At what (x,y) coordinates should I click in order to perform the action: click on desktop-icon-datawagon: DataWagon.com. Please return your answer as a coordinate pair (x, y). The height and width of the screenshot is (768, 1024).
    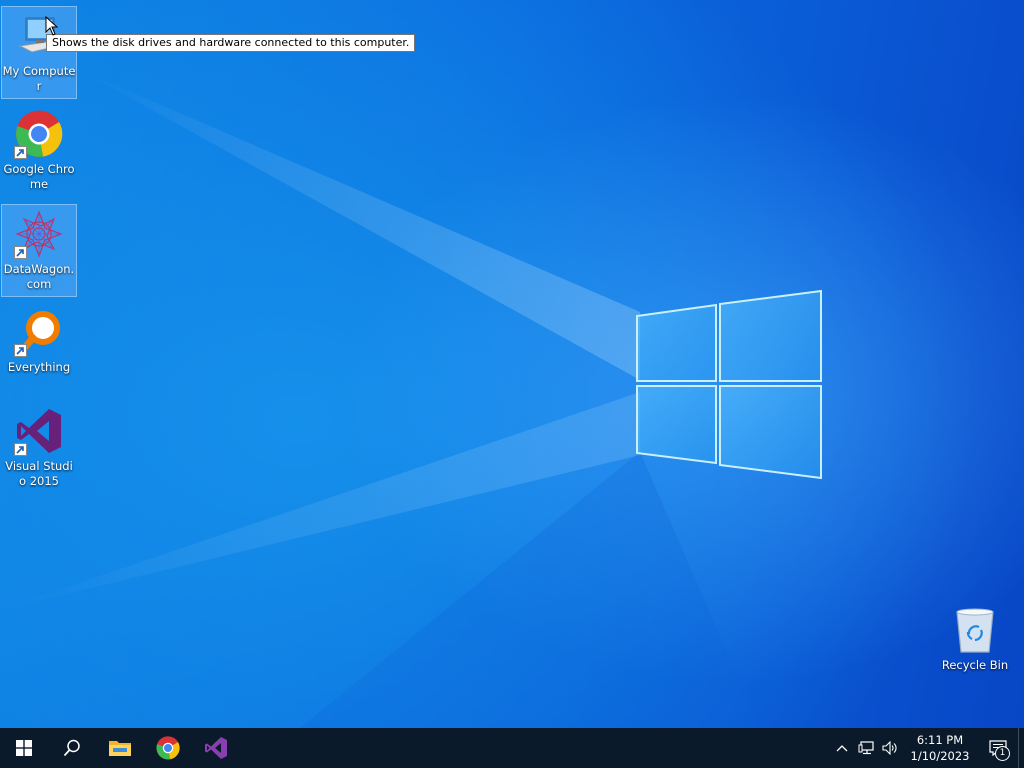
    Looking at the image, I should click on (39, 250).